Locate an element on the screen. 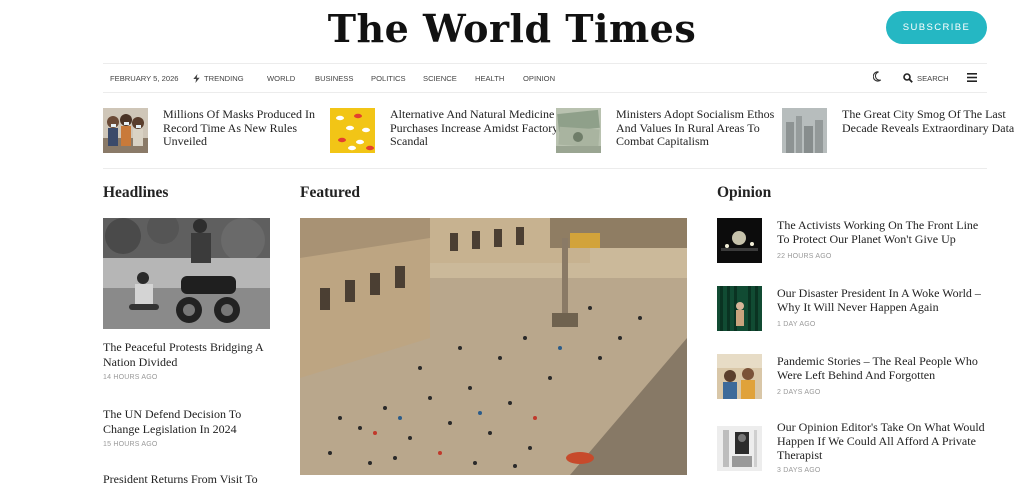 The height and width of the screenshot is (491, 1024). nav-link-science: SCIENCE is located at coordinates (440, 78).